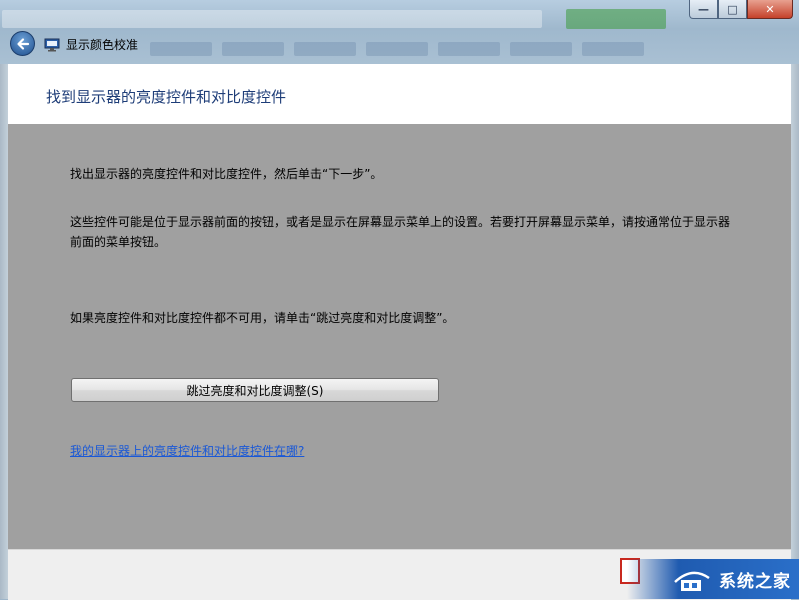 Image resolution: width=799 pixels, height=600 pixels. I want to click on skip-adjustment-button: 跳过亮度和对比度调整(S), so click(255, 390).